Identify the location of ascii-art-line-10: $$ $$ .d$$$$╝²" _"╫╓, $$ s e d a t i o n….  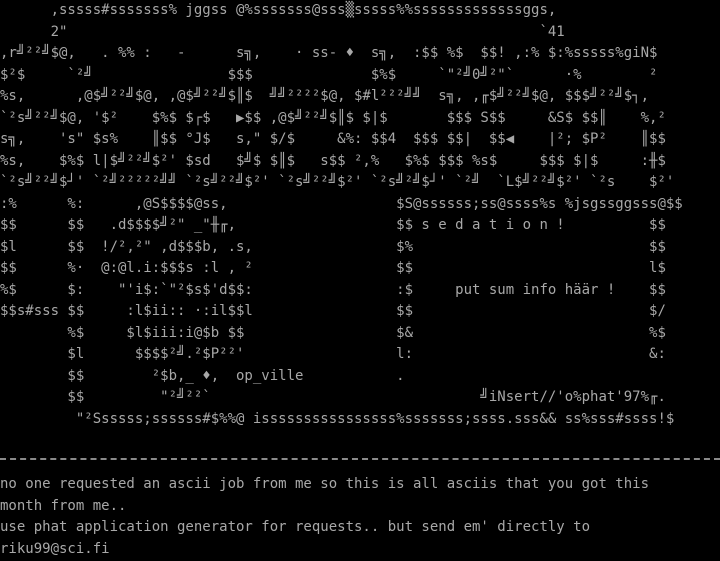
(333, 225).